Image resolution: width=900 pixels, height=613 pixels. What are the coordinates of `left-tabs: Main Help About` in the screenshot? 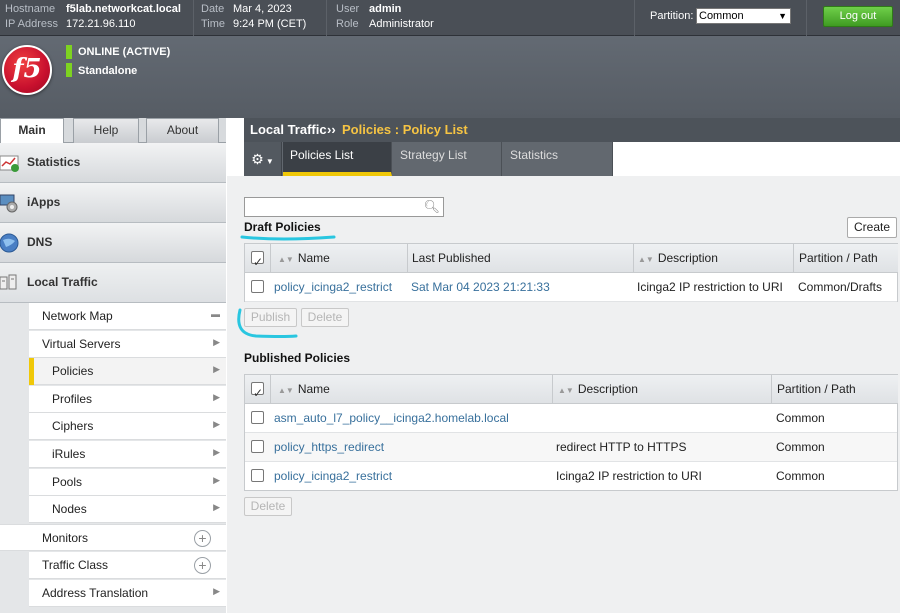 It's located at (113, 131).